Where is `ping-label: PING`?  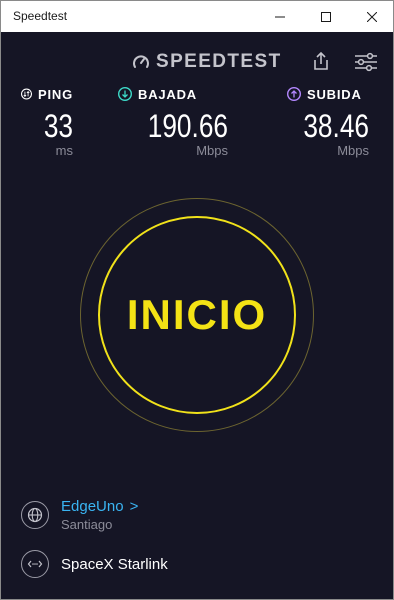
ping-label: PING is located at coordinates (55, 94).